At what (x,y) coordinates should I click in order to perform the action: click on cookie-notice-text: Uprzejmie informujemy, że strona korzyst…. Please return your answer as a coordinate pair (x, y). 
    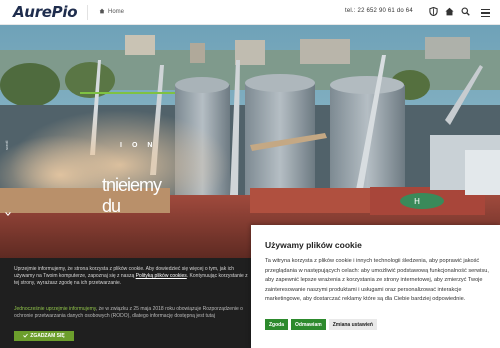
    Looking at the image, I should click on (134, 276).